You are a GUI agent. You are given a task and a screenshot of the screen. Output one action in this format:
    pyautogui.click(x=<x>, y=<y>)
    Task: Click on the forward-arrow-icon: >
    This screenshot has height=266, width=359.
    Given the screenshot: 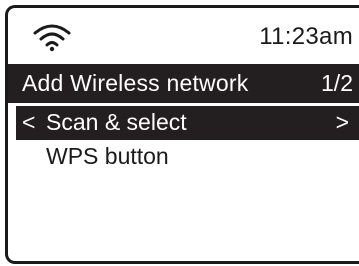 What is the action you would take?
    pyautogui.click(x=342, y=122)
    